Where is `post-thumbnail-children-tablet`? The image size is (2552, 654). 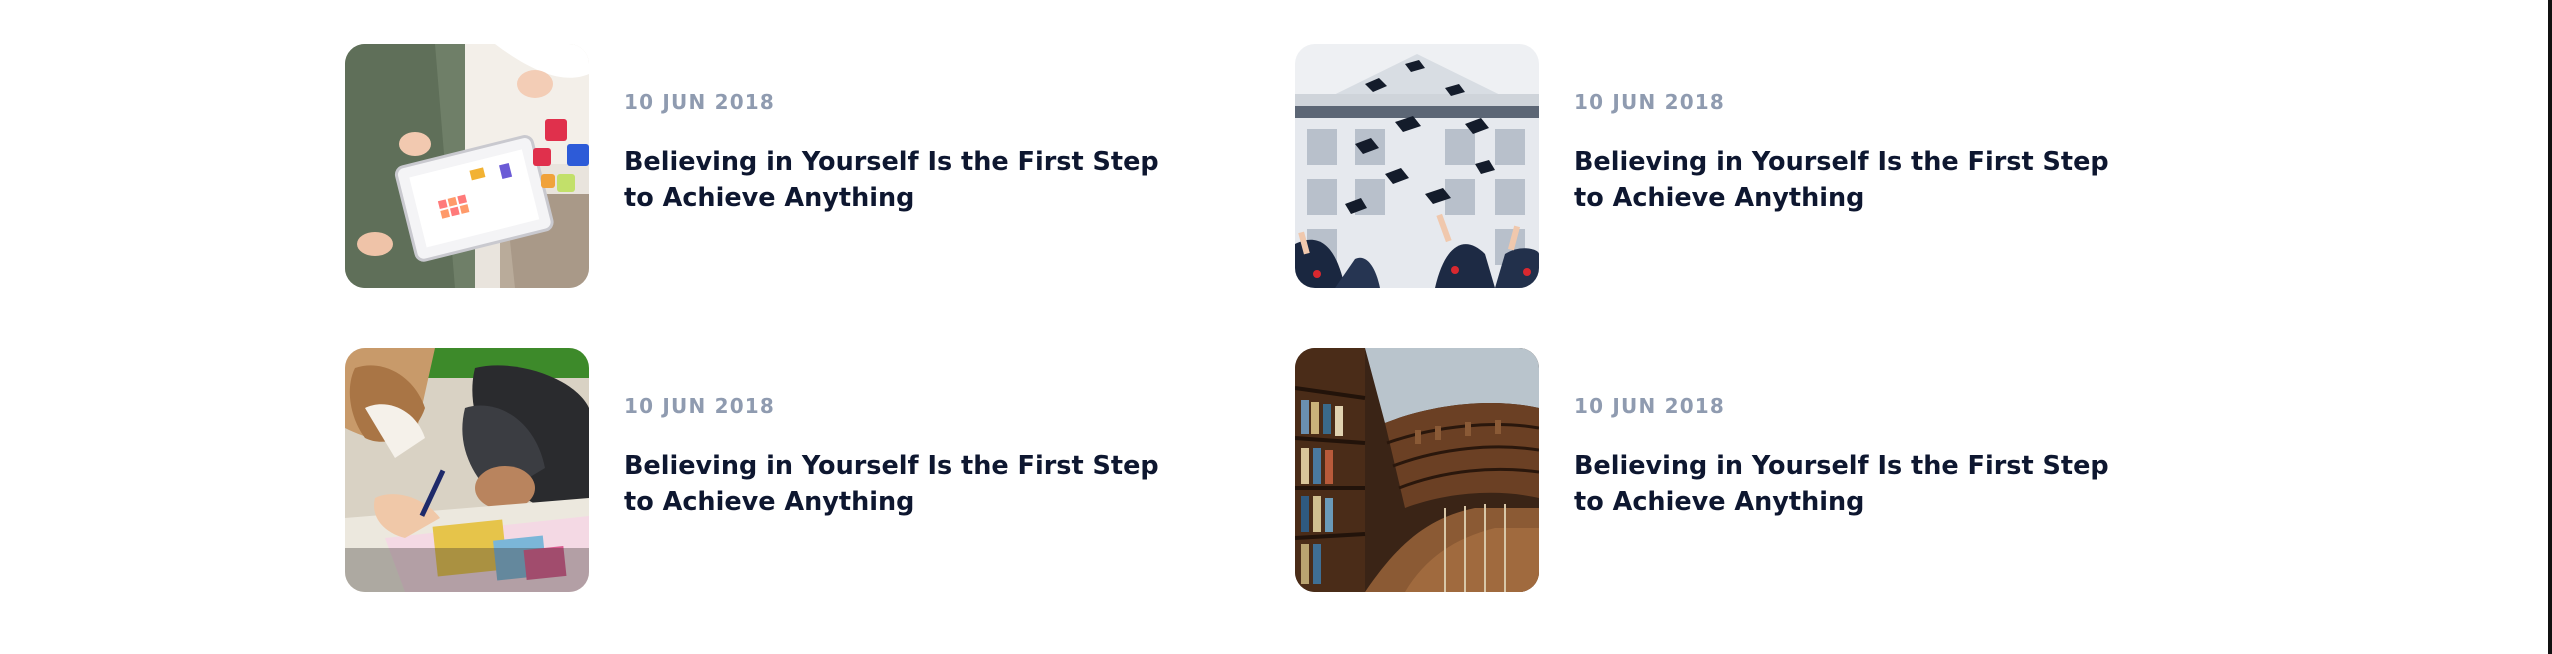
post-thumbnail-children-tablet is located at coordinates (467, 166).